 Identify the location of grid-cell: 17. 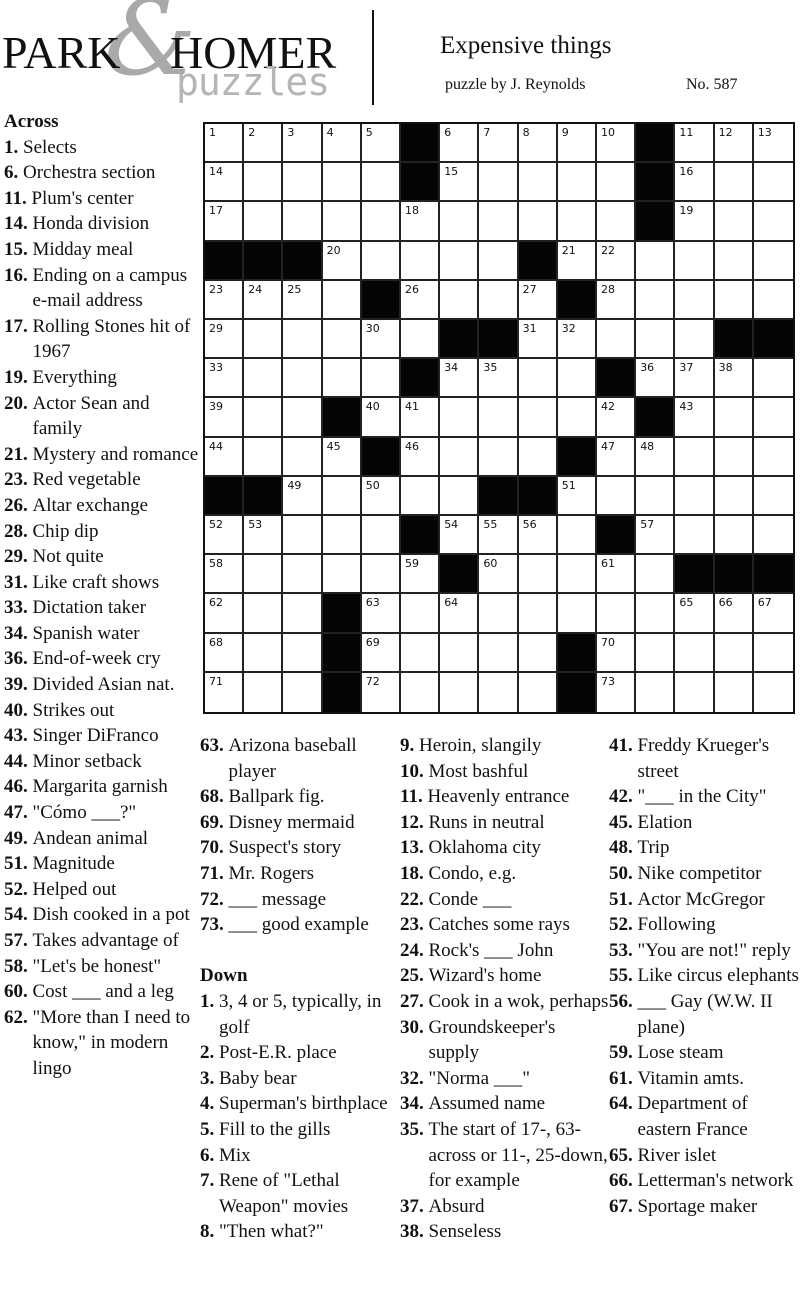
(225, 222).